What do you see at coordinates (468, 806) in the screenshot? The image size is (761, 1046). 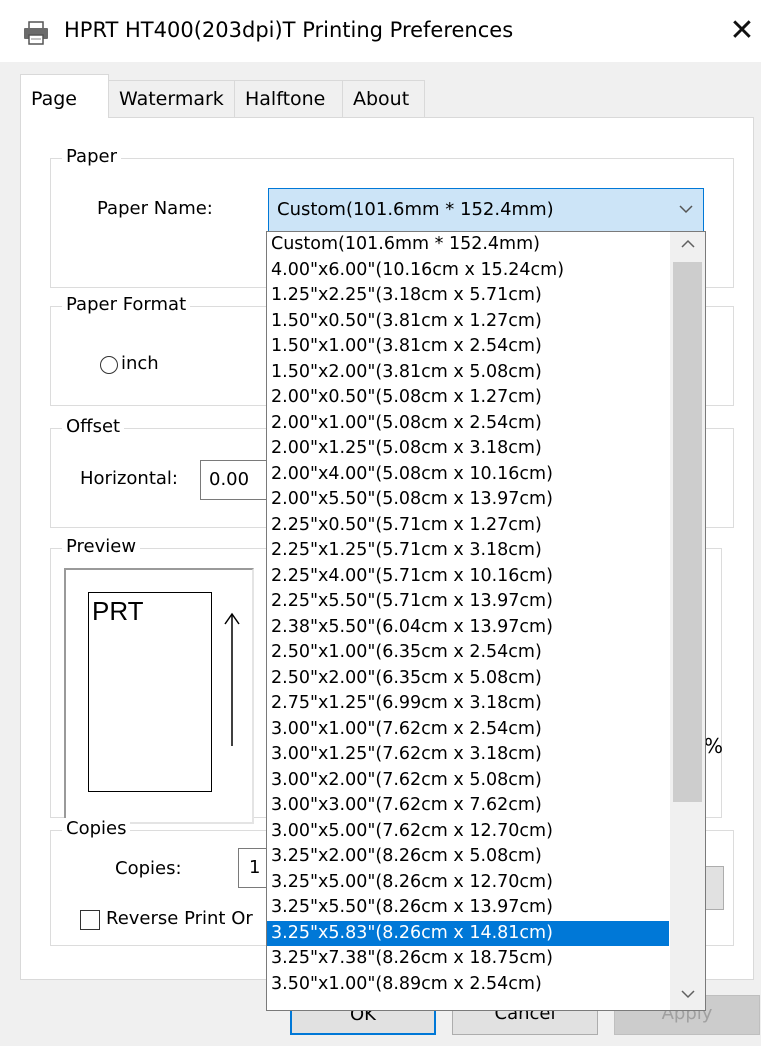 I see `dropdown-option: 3.00"x3.00"(7.62cm x 7.62cm)` at bounding box center [468, 806].